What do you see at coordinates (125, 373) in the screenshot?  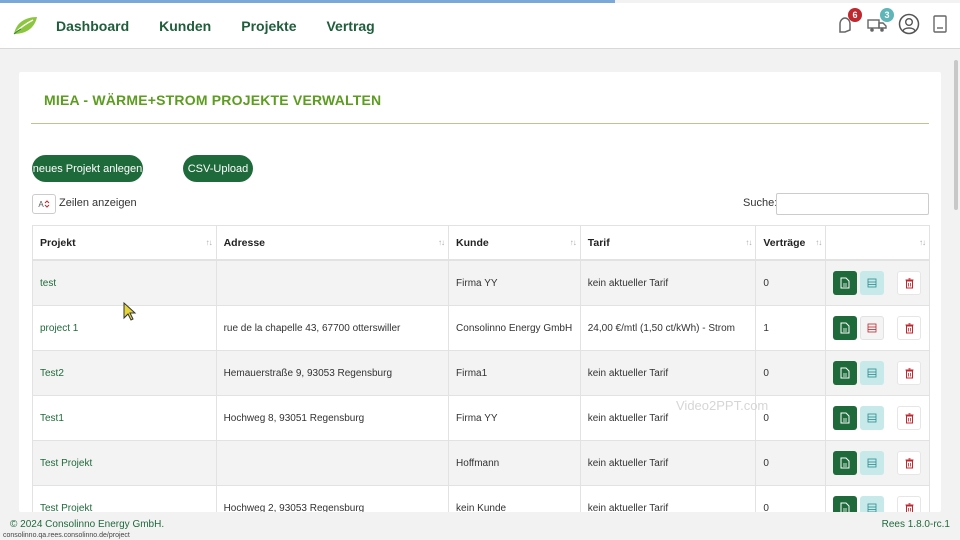 I see `cell-projekt: Test2` at bounding box center [125, 373].